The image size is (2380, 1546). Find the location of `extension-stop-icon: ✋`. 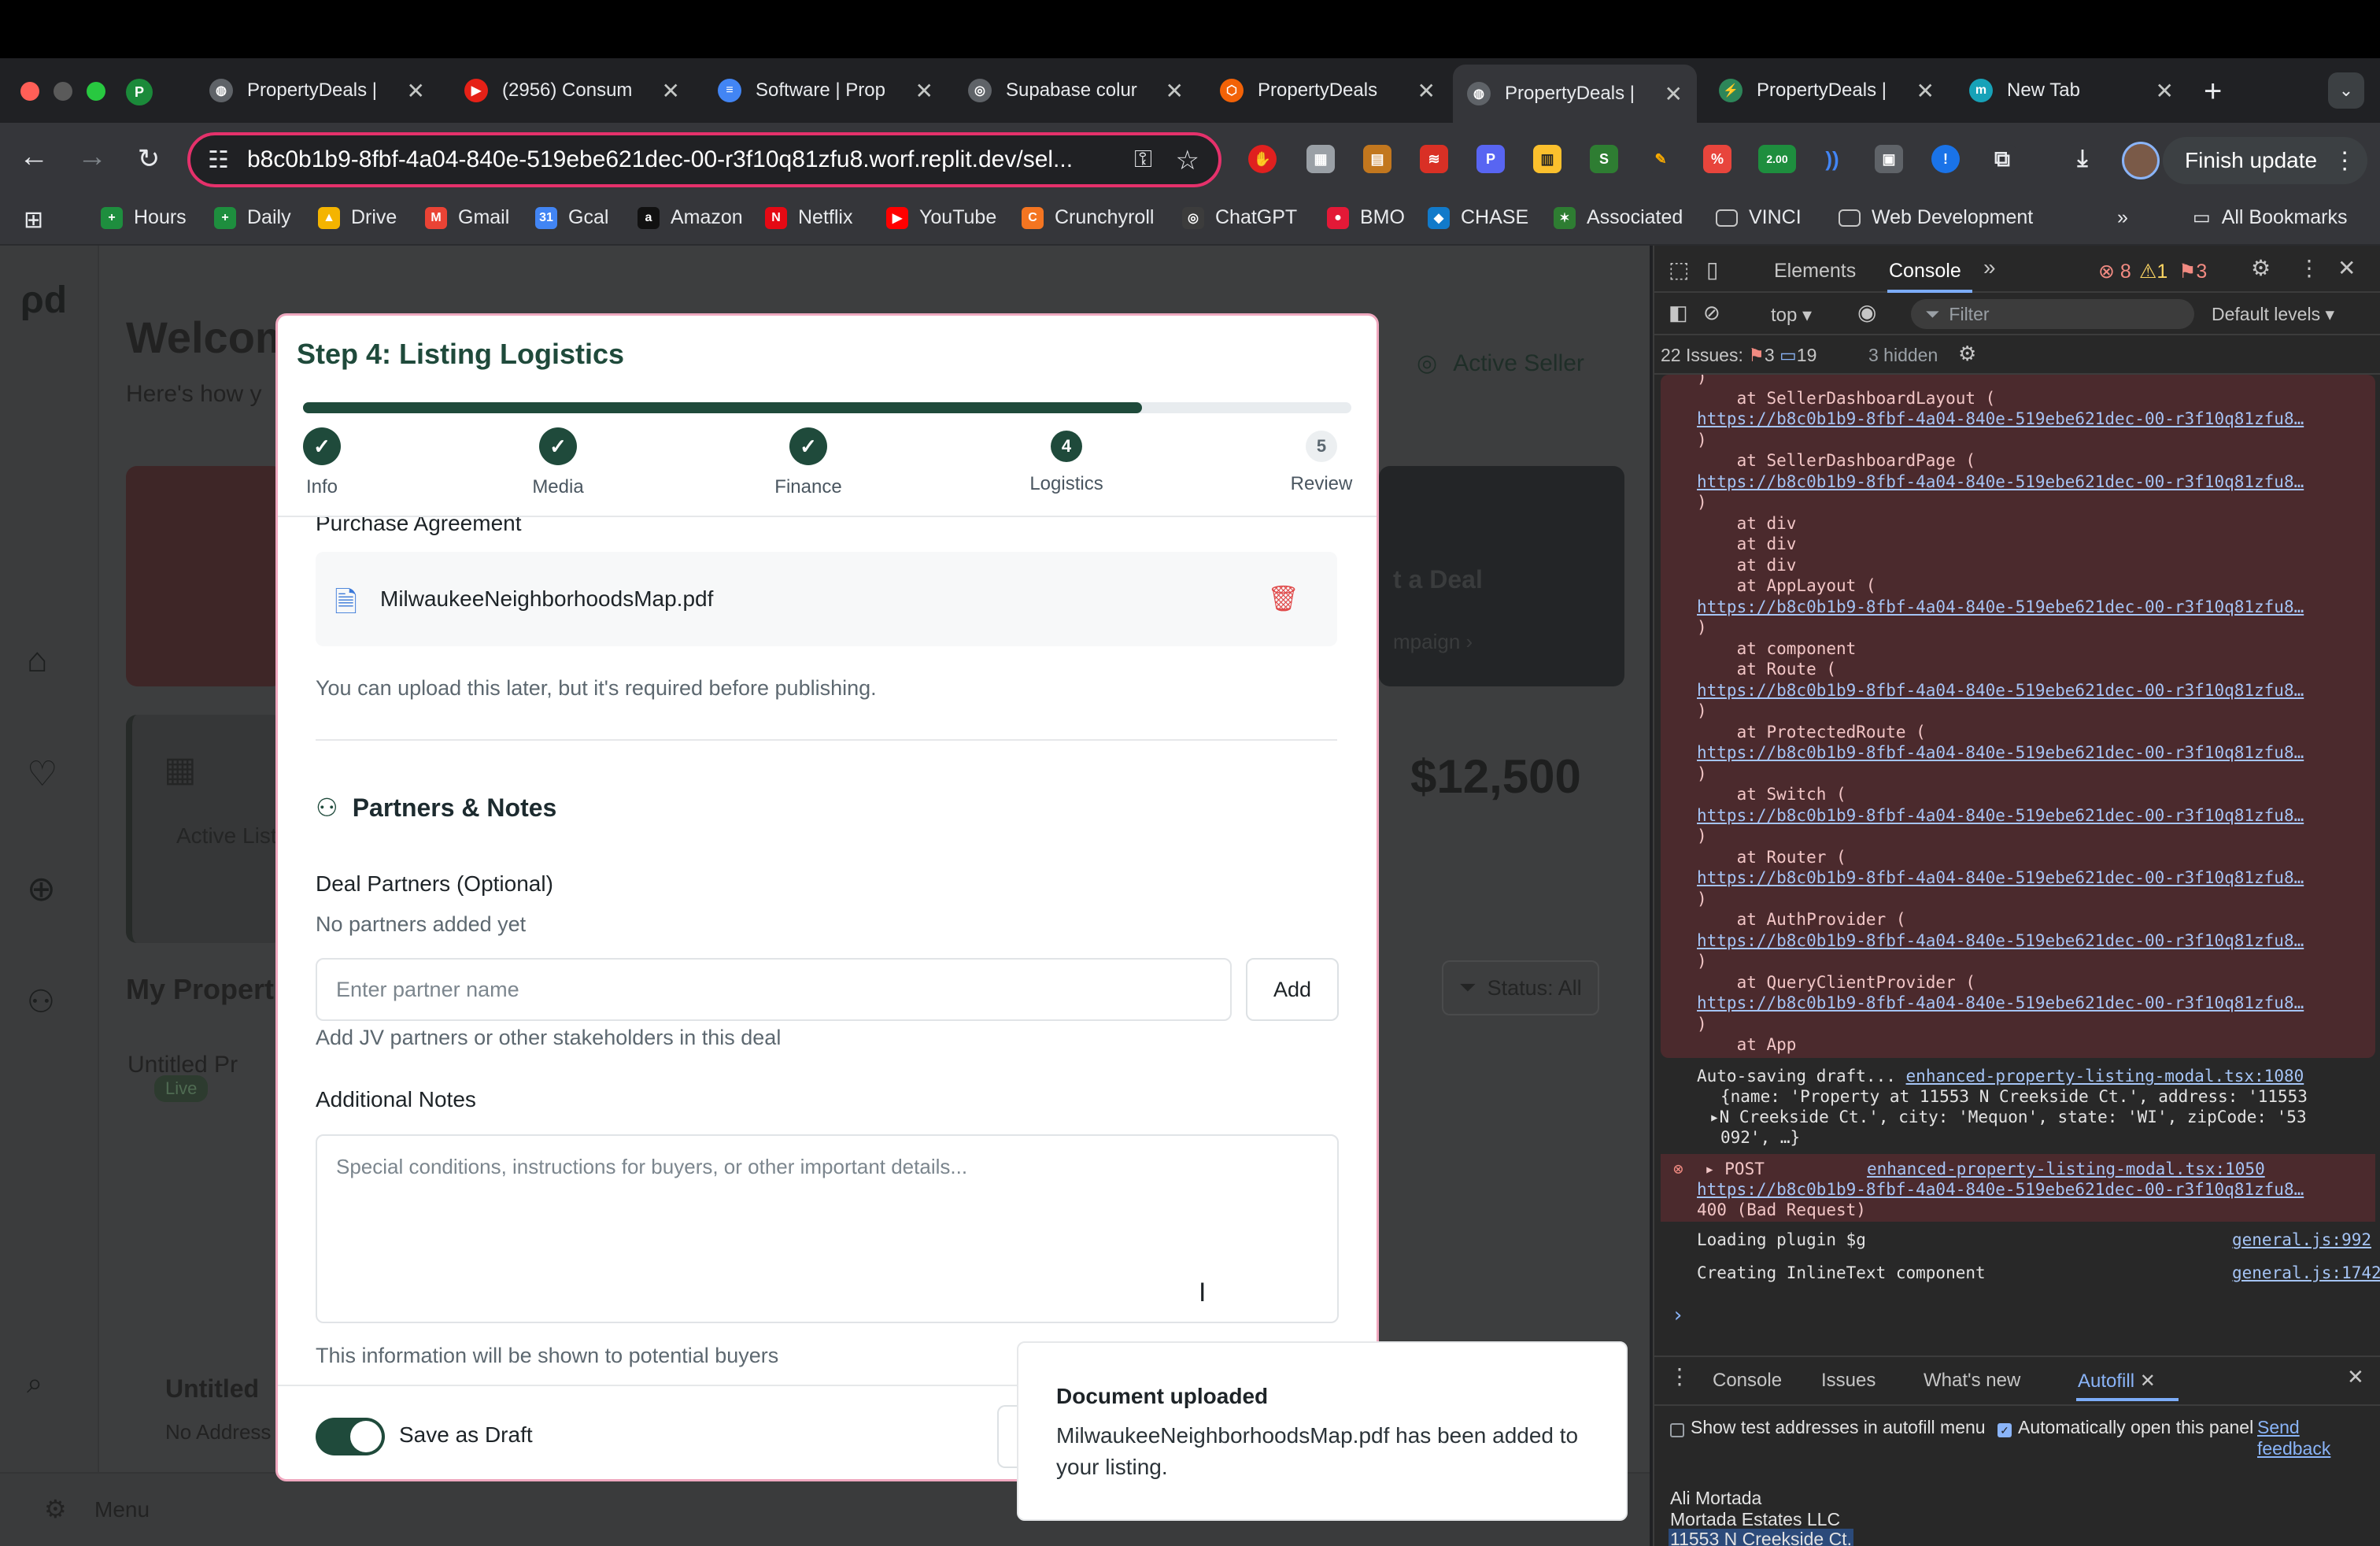

extension-stop-icon: ✋ is located at coordinates (1262, 159).